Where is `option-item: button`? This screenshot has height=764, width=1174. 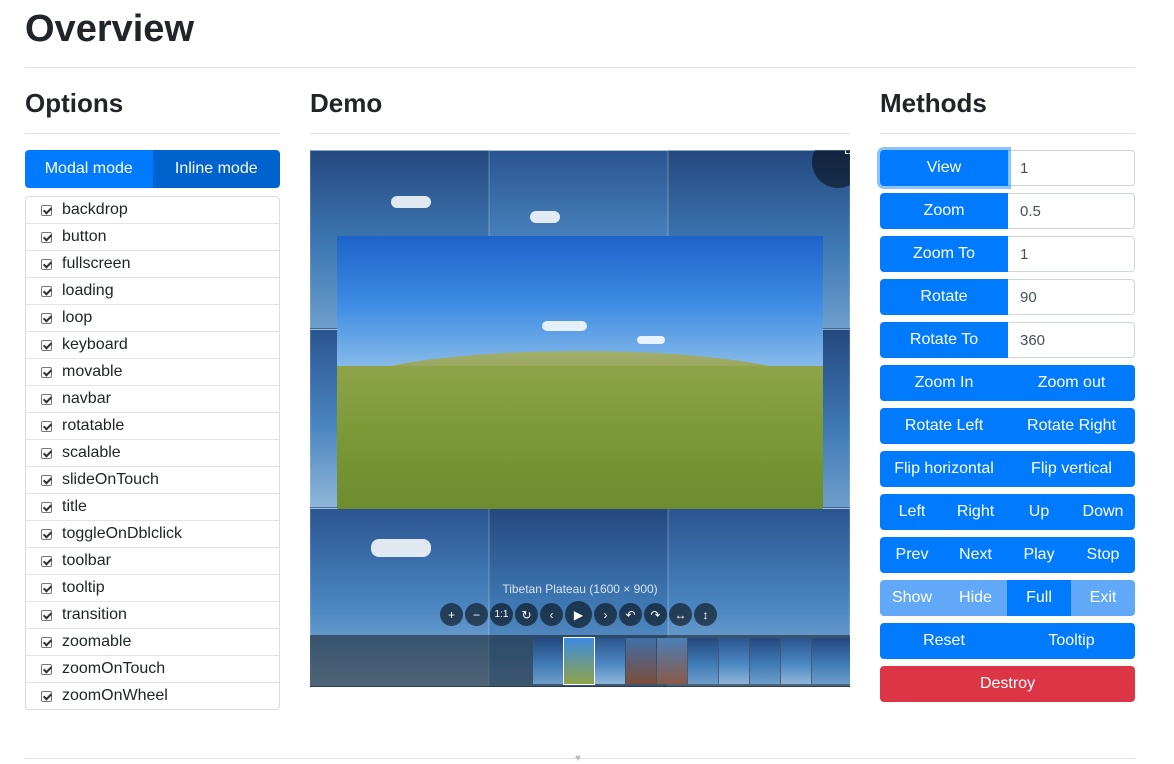 option-item: button is located at coordinates (152, 236).